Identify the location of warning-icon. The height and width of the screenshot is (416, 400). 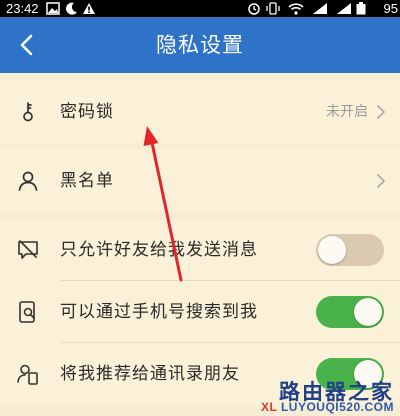
(89, 8).